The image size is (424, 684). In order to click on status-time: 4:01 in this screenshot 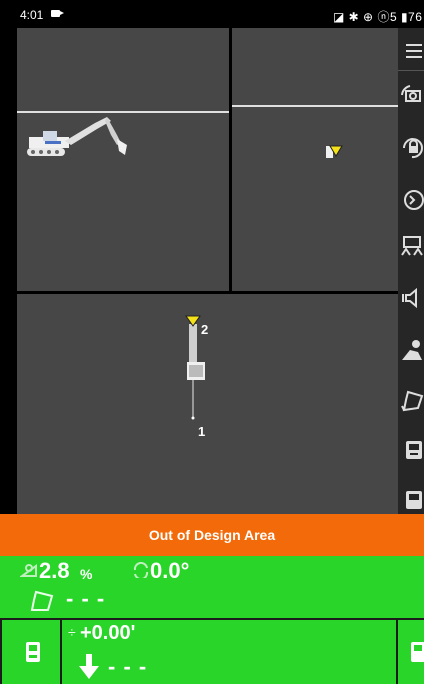, I will do `click(32, 15)`.